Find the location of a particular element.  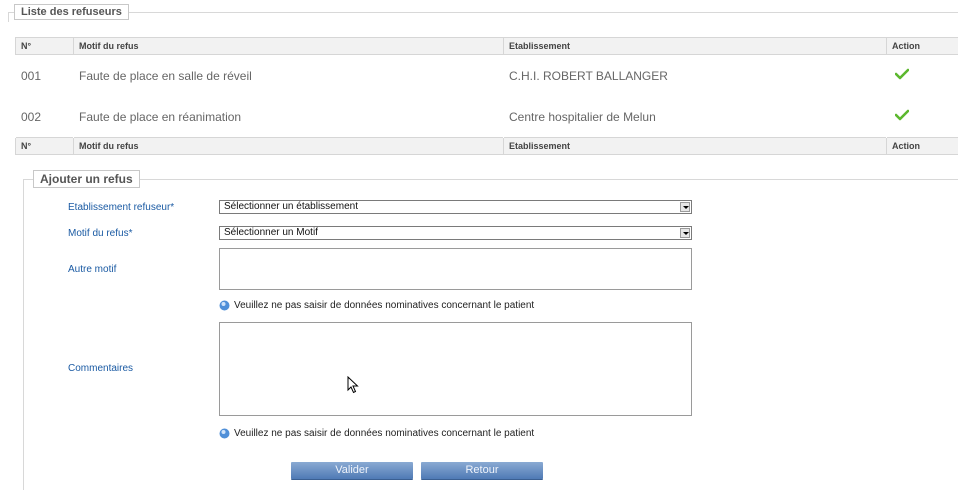

table-header-row: N° Motif du refus Etablissement Action is located at coordinates (487, 46).